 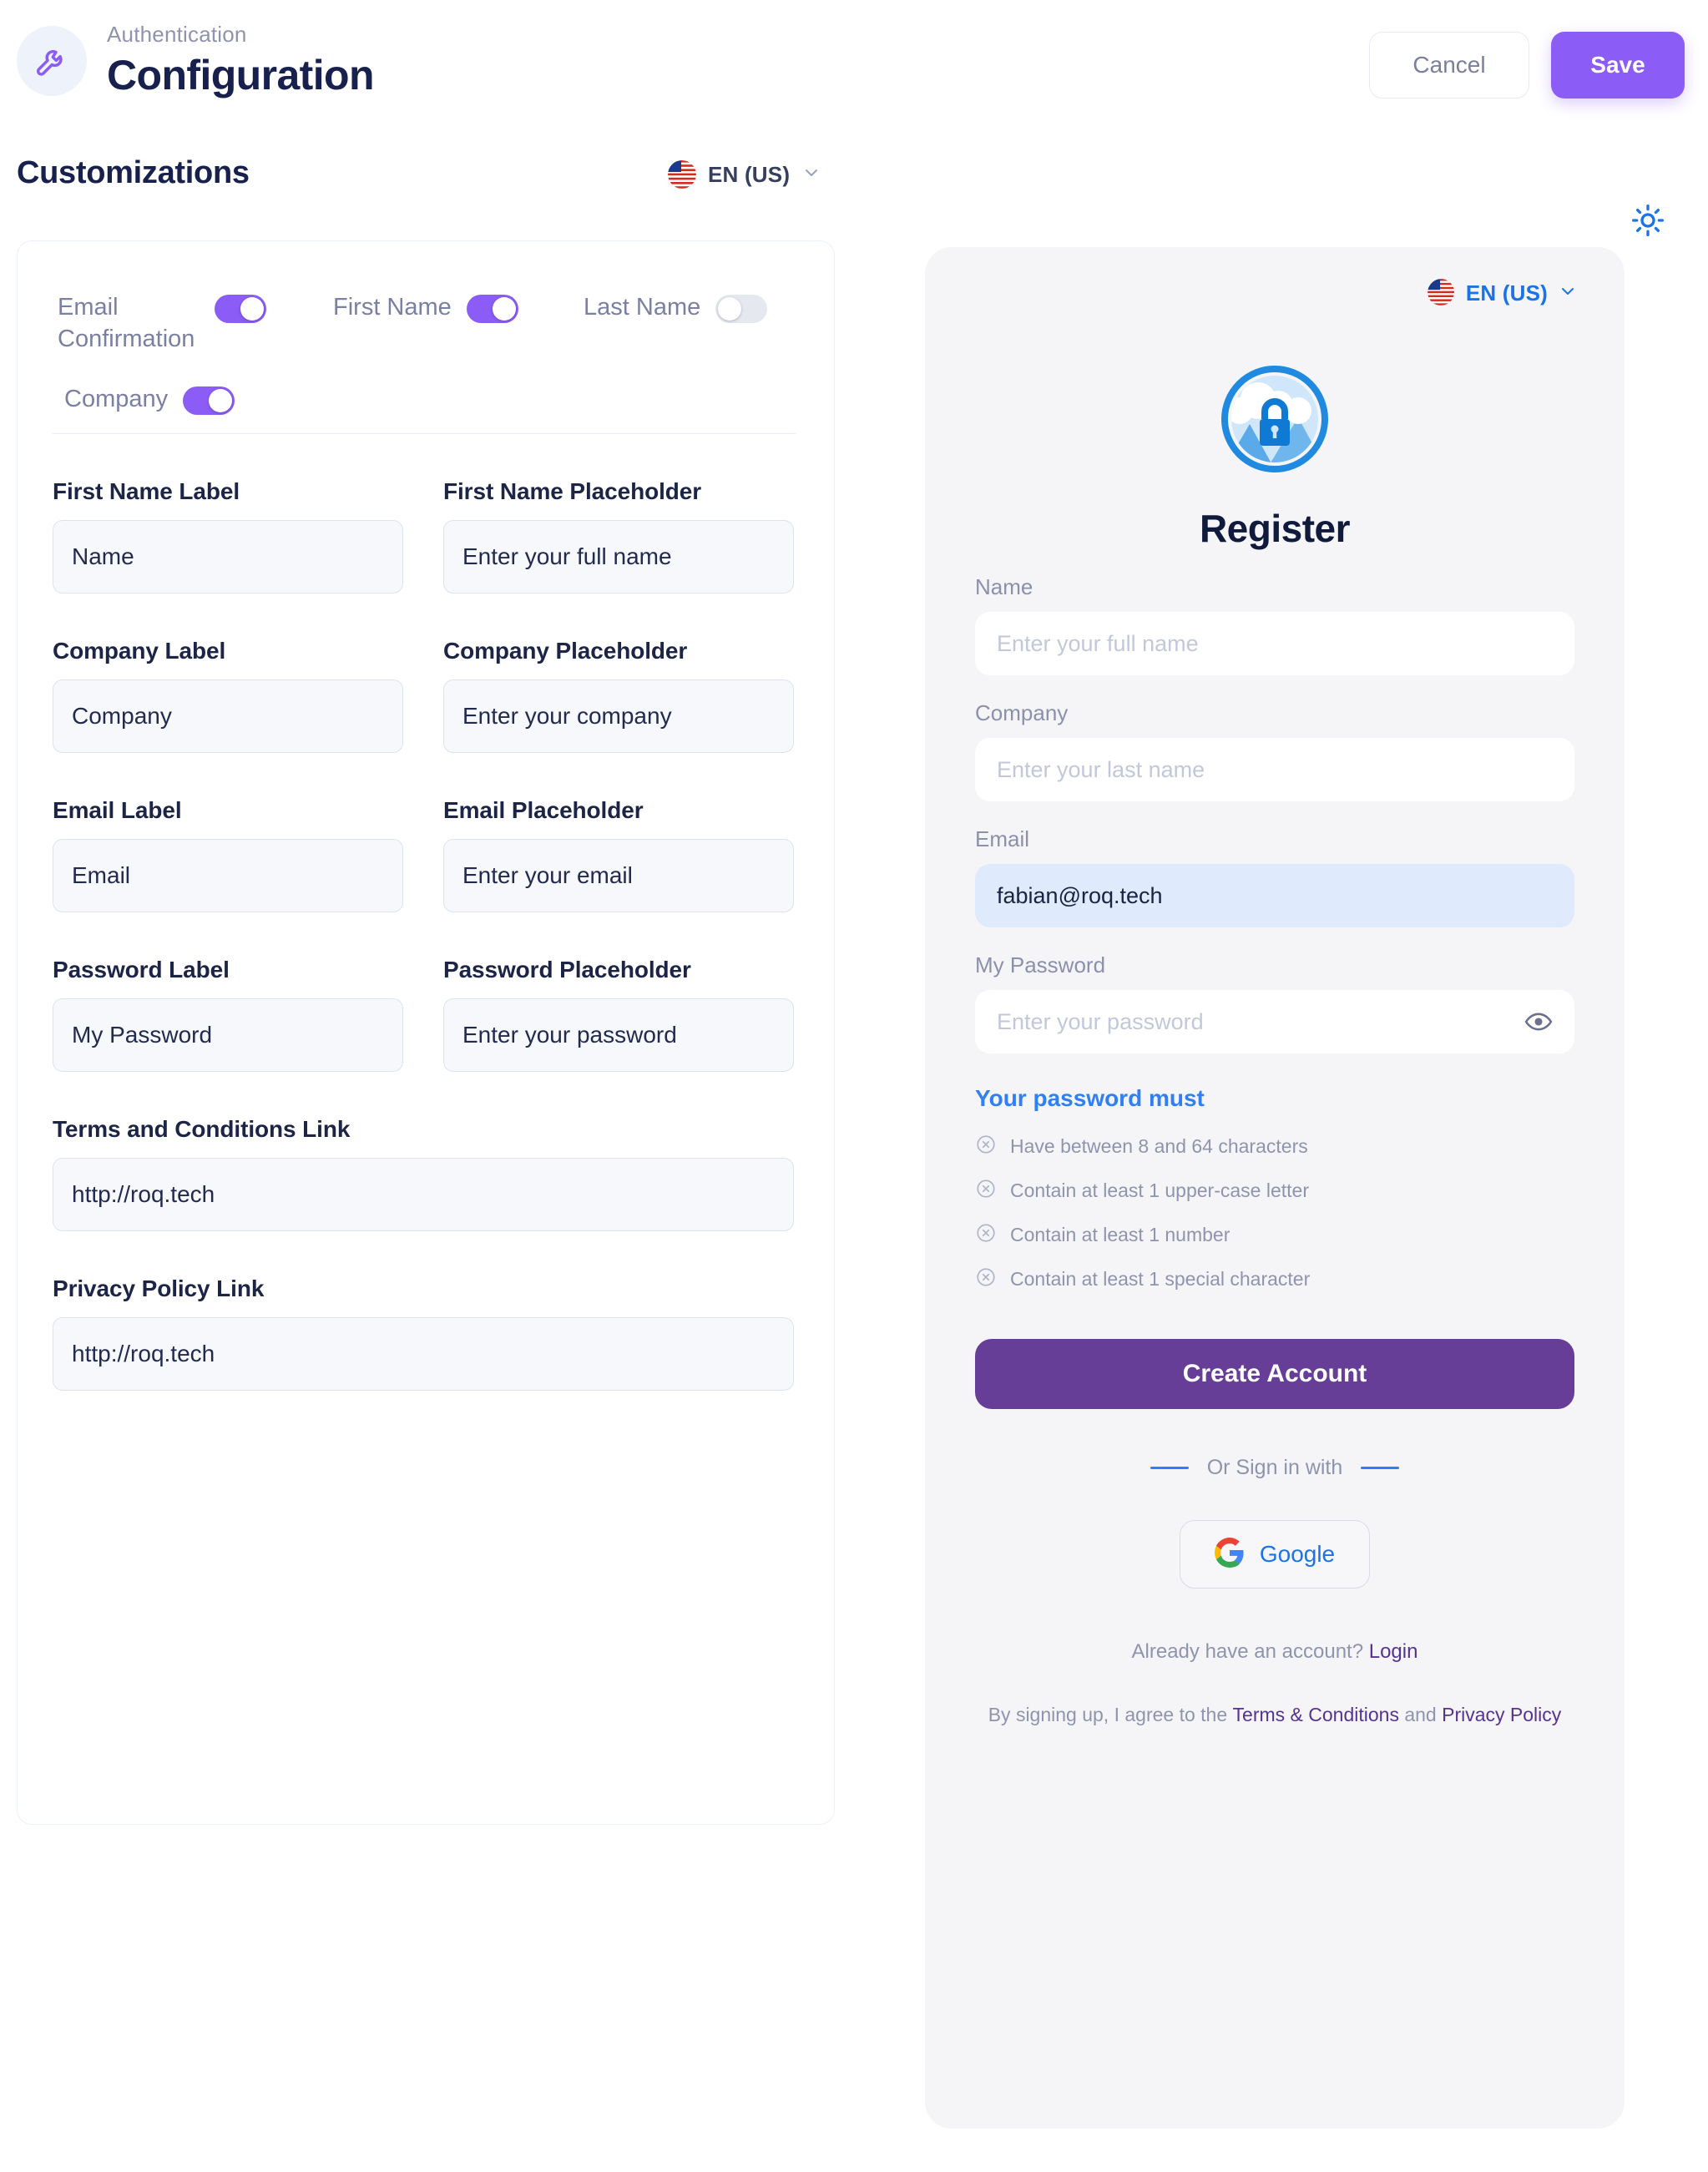 I want to click on language-label-editor: EN (US), so click(x=750, y=174).